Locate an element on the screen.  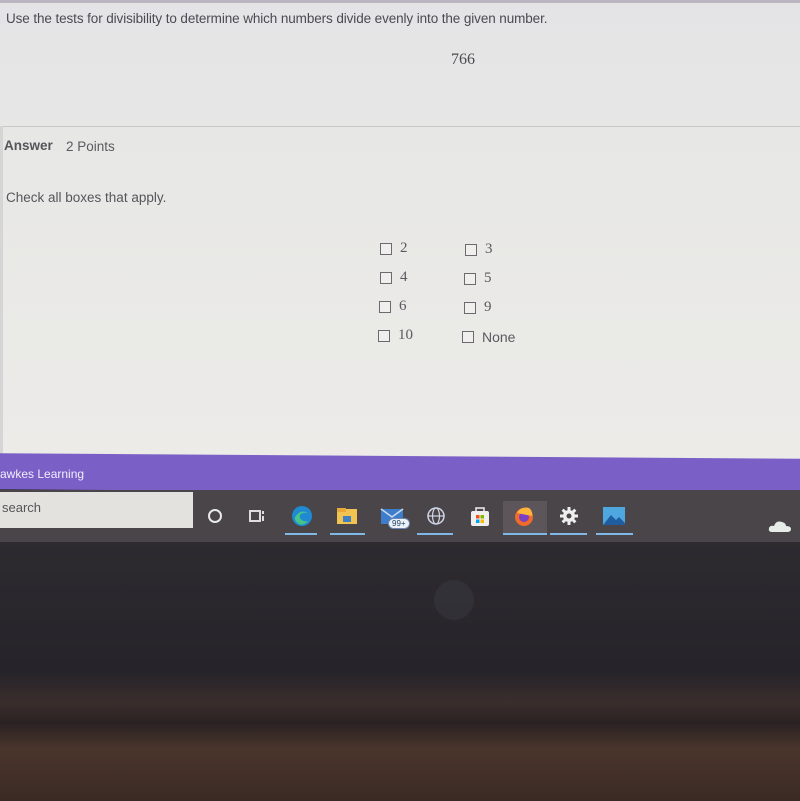
window-titlebar is located at coordinates (400, 474).